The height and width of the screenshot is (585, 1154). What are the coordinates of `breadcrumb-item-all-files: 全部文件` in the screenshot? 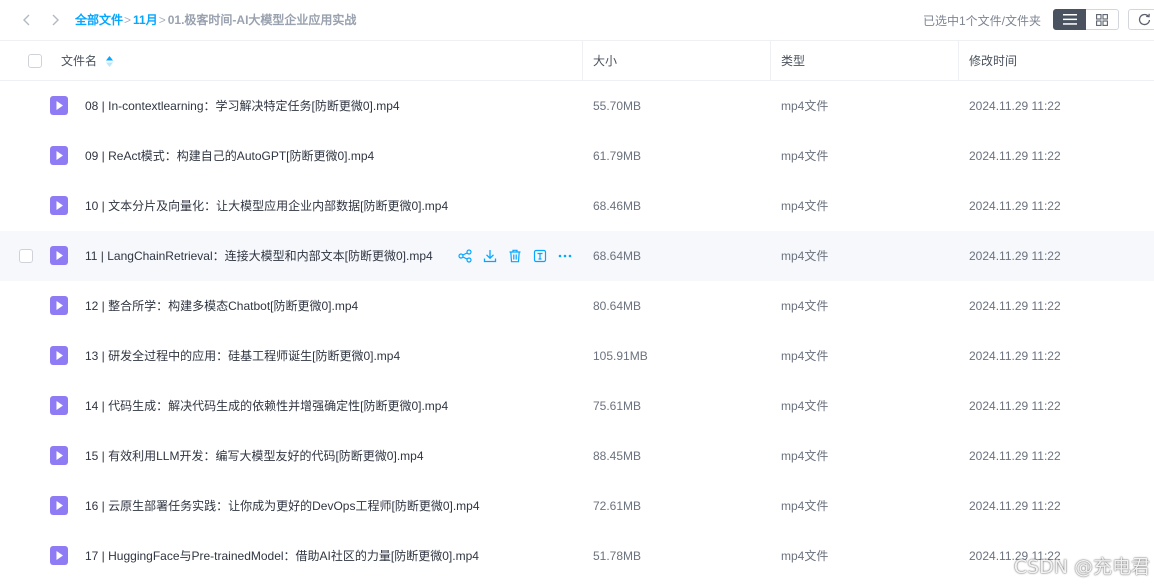 It's located at (99, 19).